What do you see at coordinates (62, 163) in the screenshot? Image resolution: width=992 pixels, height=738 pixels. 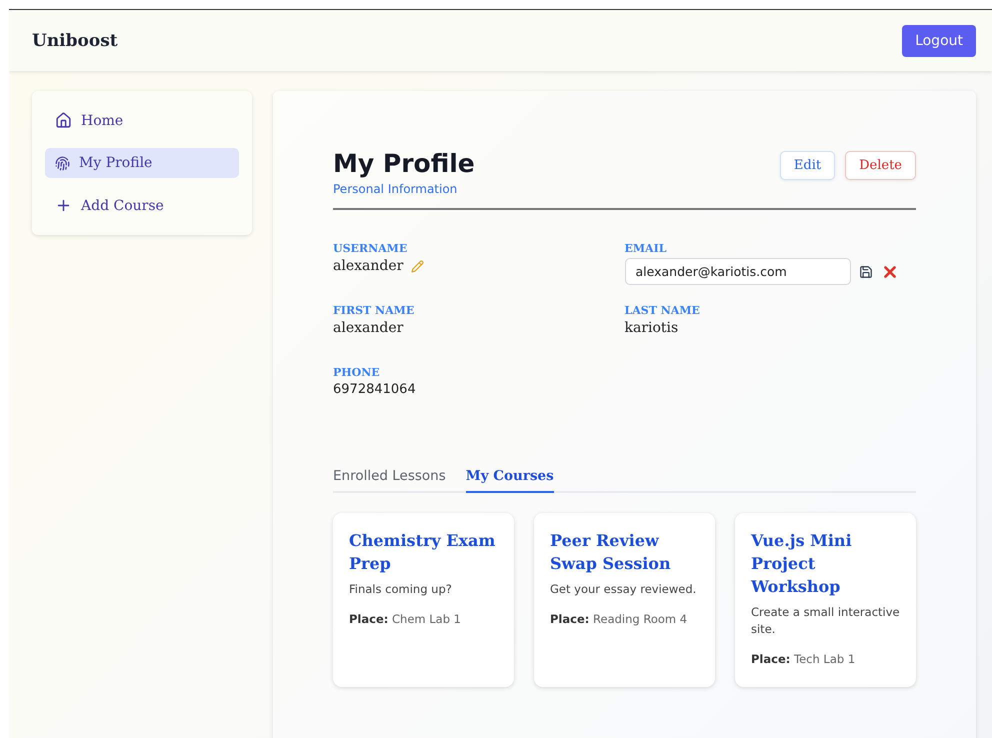 I see `fingerprint-icon` at bounding box center [62, 163].